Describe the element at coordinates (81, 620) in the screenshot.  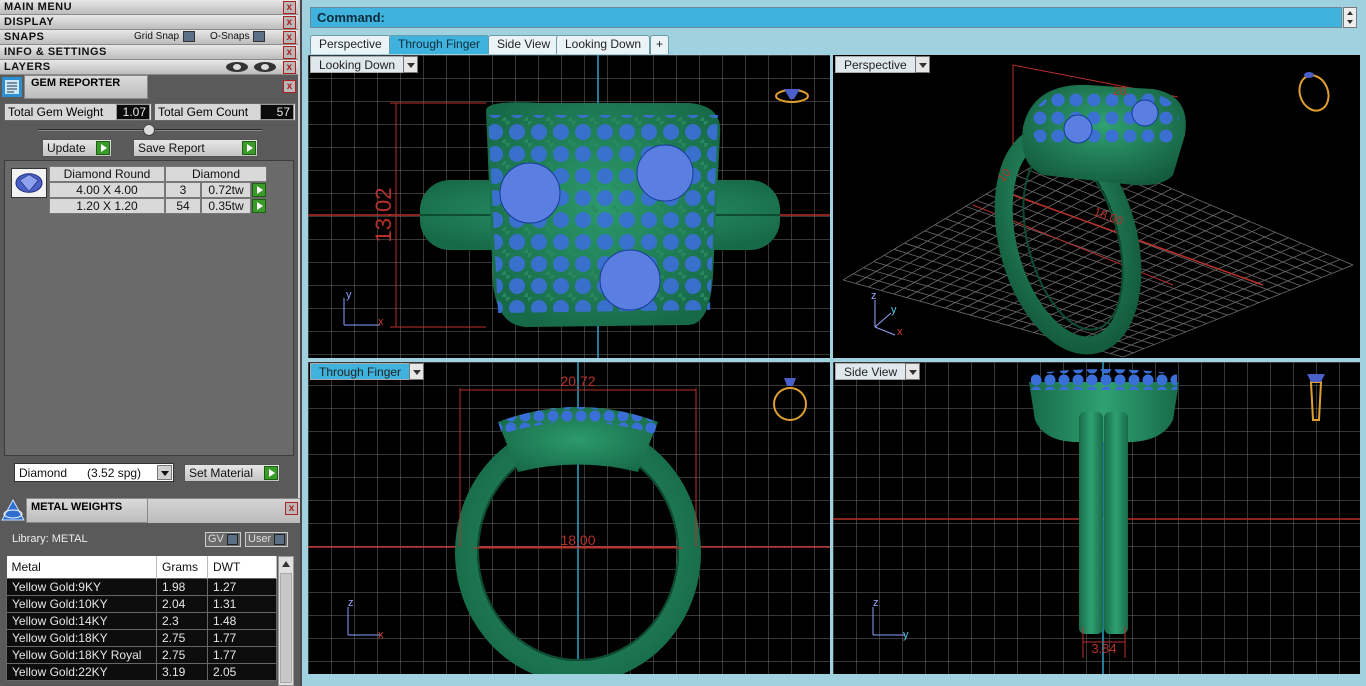
I see `metal-name: Yellow Gold:14KY` at that location.